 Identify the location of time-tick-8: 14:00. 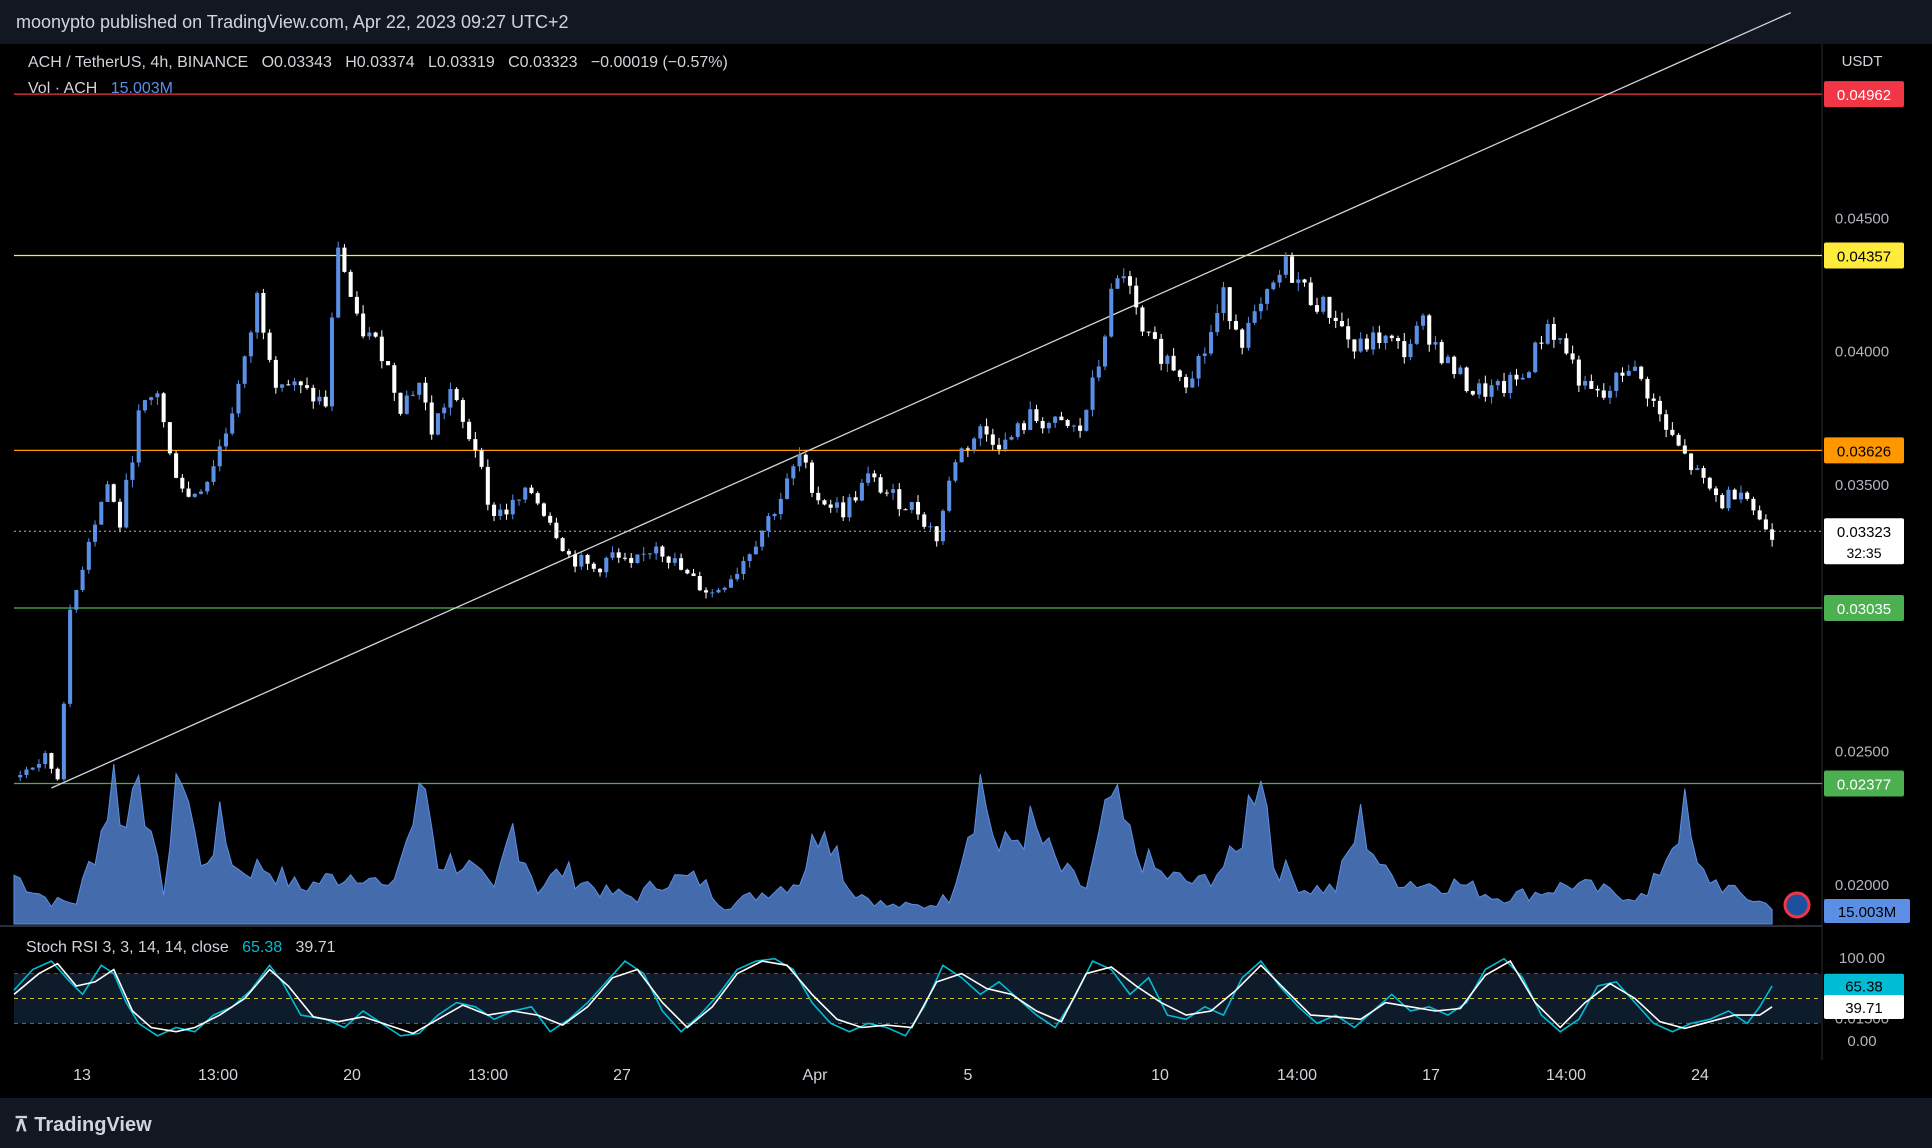
(1297, 1075).